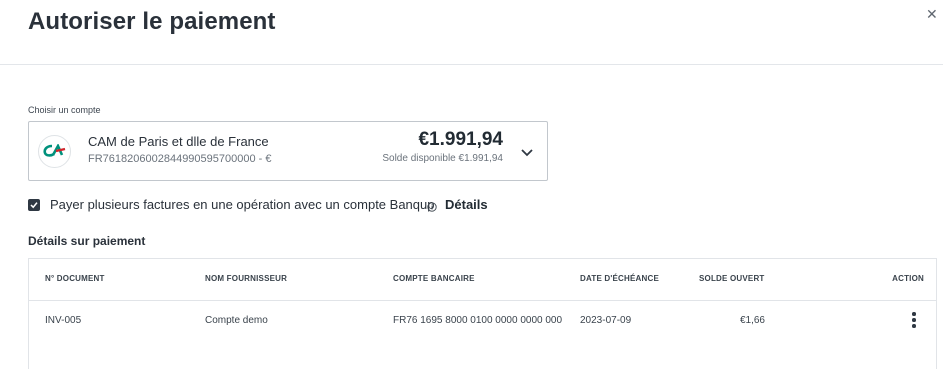 The image size is (943, 369). What do you see at coordinates (908, 278) in the screenshot?
I see `column-header-action: ACTION` at bounding box center [908, 278].